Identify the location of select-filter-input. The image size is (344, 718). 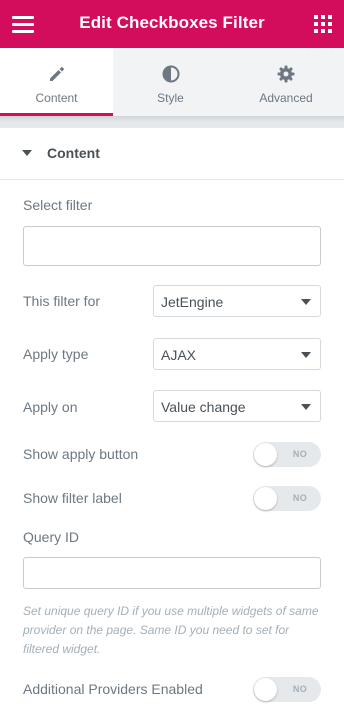
(172, 246).